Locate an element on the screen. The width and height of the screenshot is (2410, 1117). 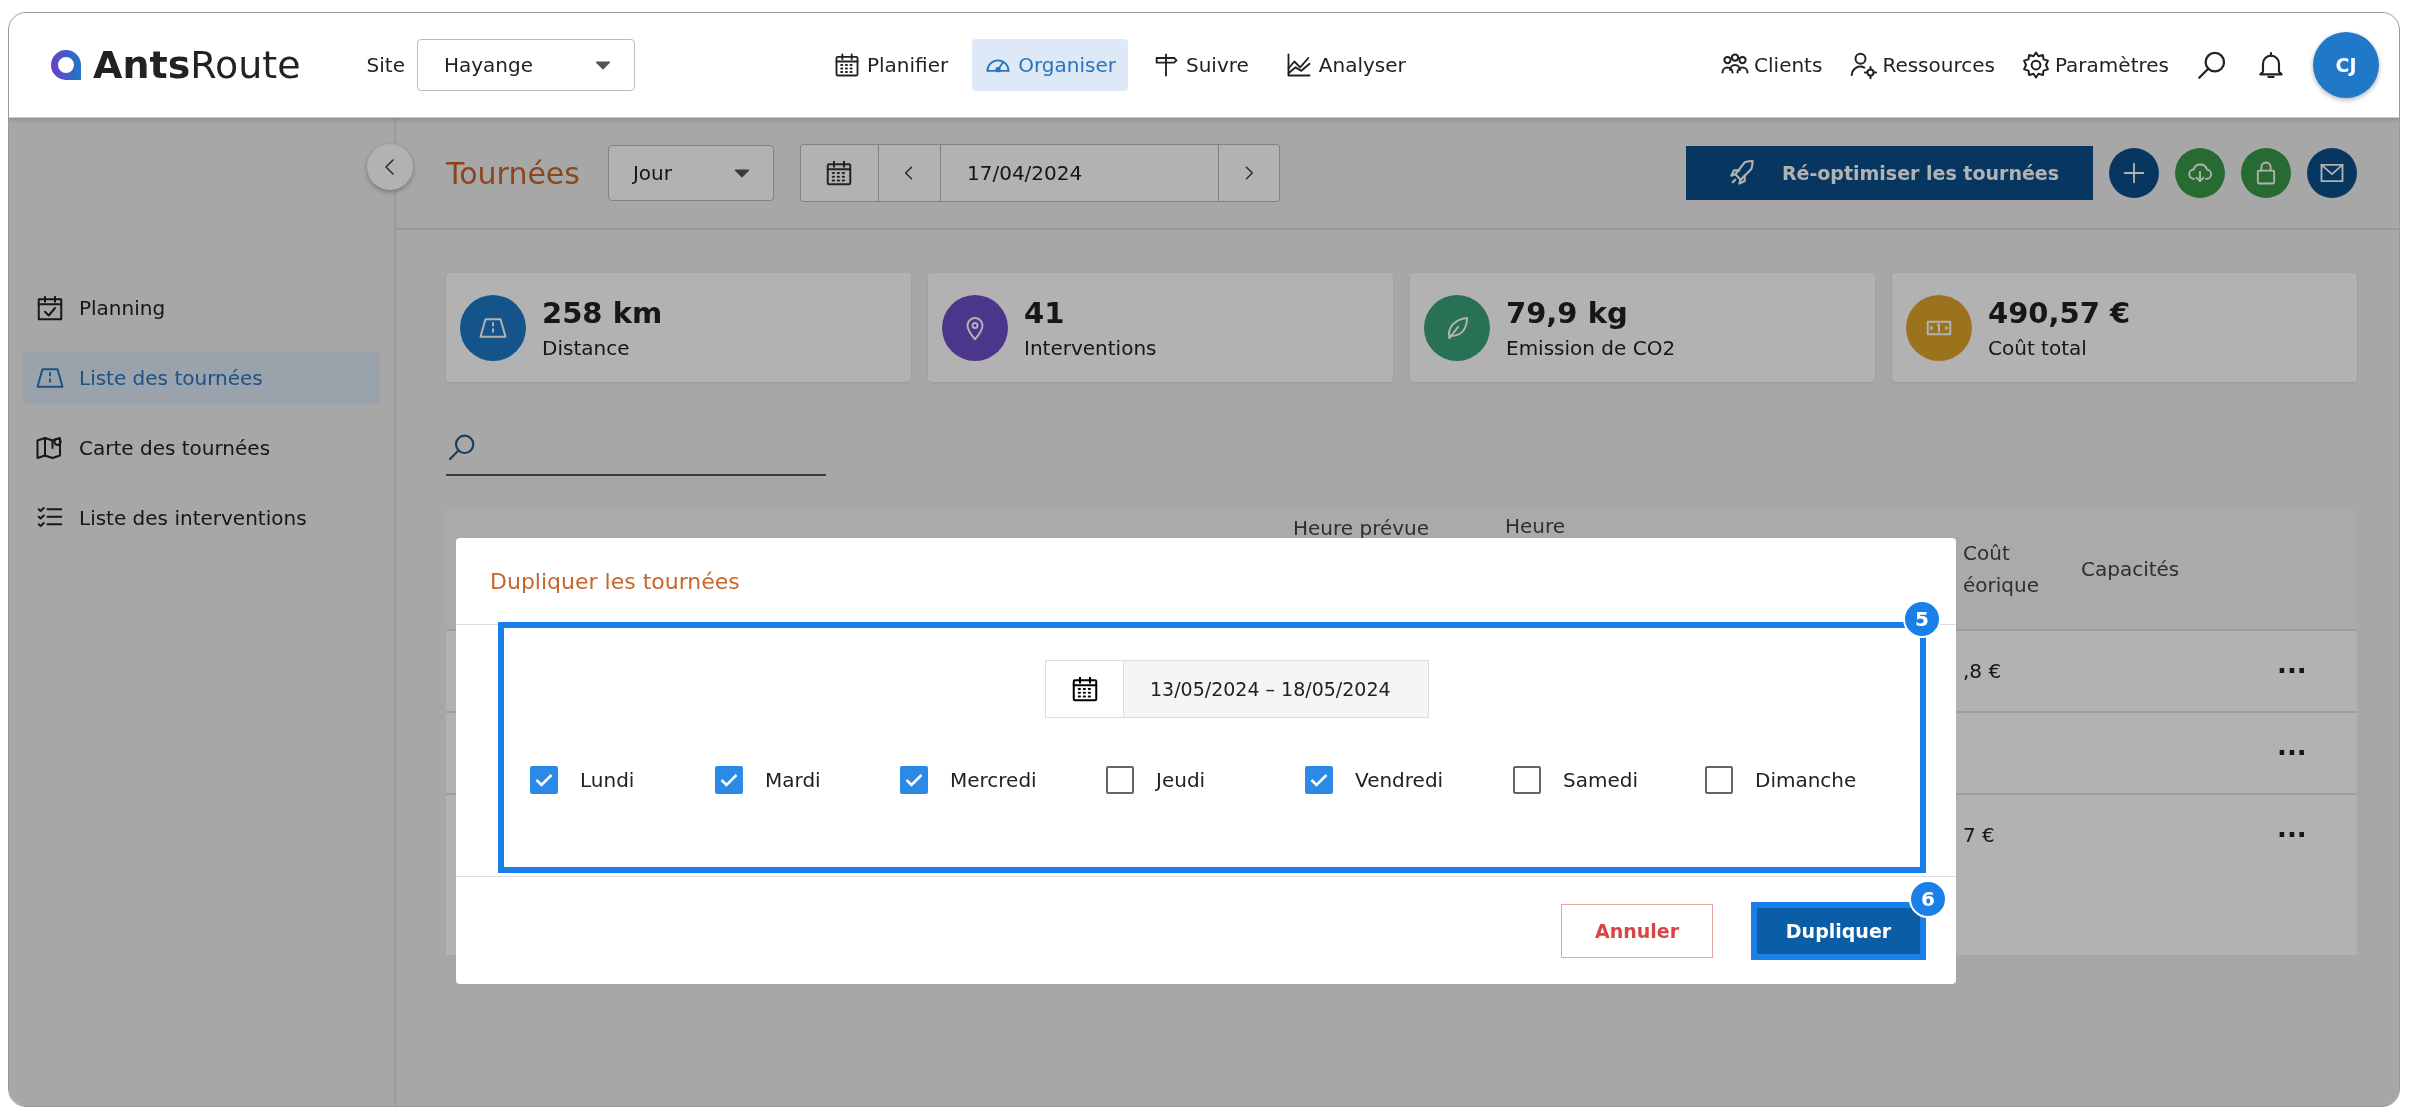
view-select: Jour is located at coordinates (690, 173).